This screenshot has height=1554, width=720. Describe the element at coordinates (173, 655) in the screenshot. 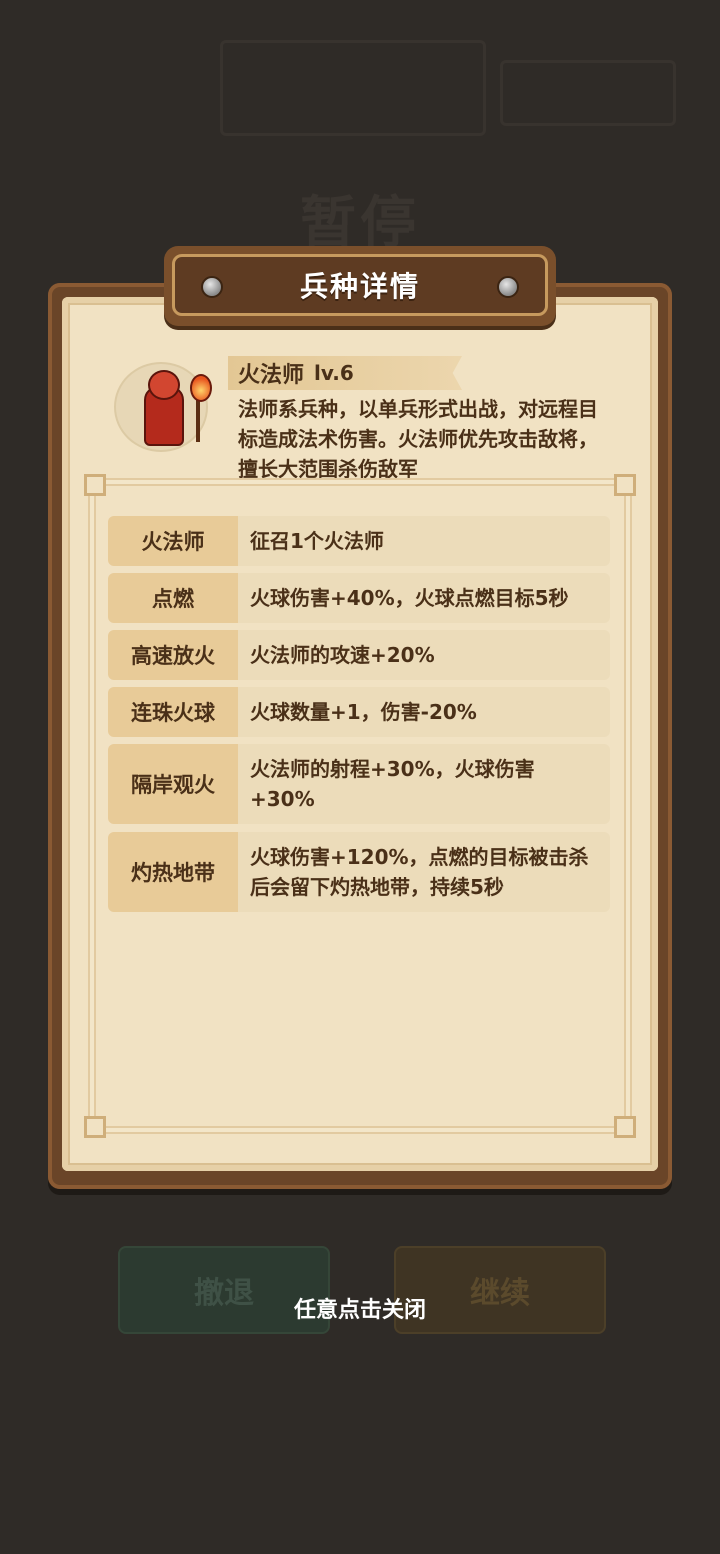

I see `skill-name: 高速放火` at that location.